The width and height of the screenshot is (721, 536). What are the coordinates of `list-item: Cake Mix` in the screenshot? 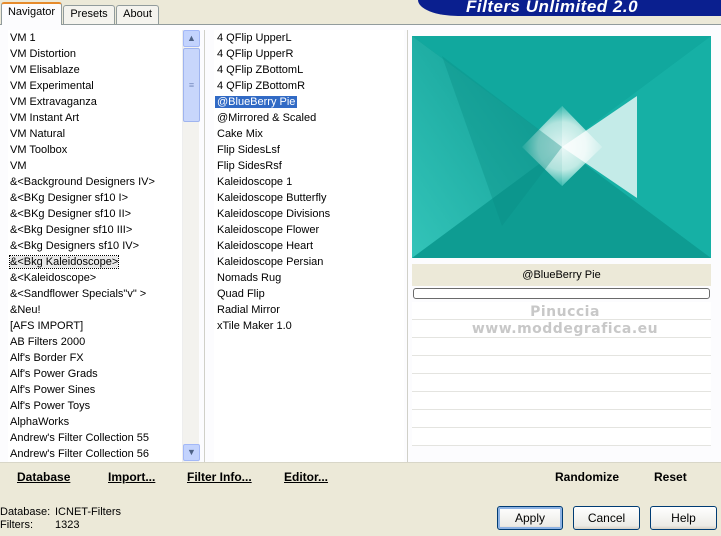 It's located at (309, 134).